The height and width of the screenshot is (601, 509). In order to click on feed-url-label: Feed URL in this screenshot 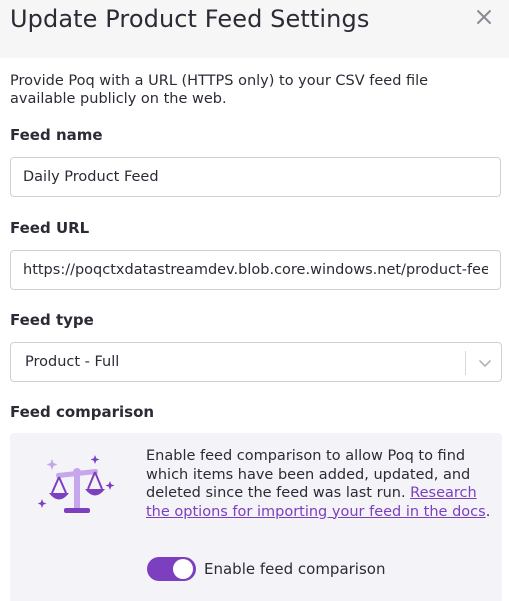, I will do `click(50, 228)`.